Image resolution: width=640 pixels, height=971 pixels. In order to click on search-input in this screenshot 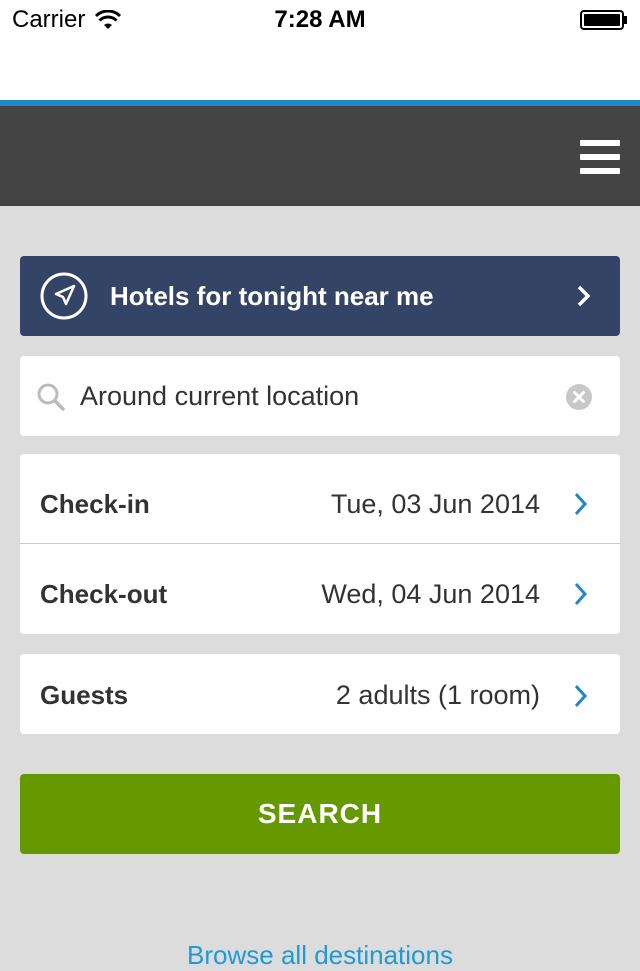, I will do `click(310, 396)`.